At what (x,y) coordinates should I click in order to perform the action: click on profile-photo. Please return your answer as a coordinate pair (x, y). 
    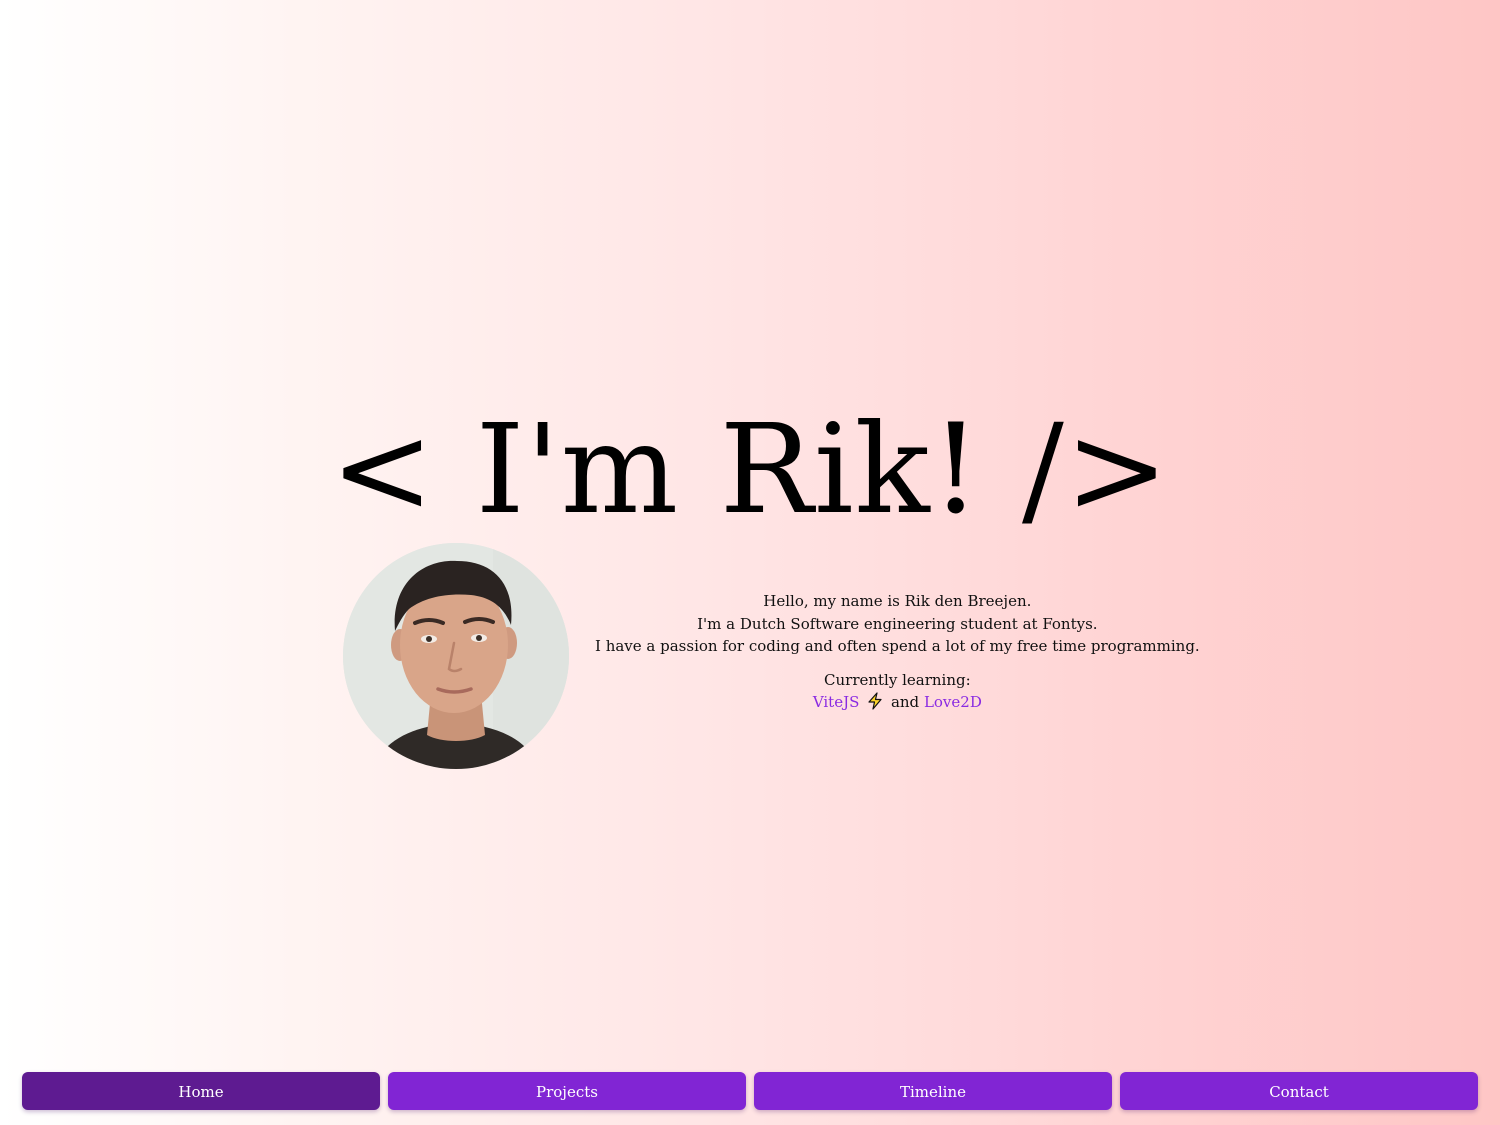
    Looking at the image, I should click on (456, 656).